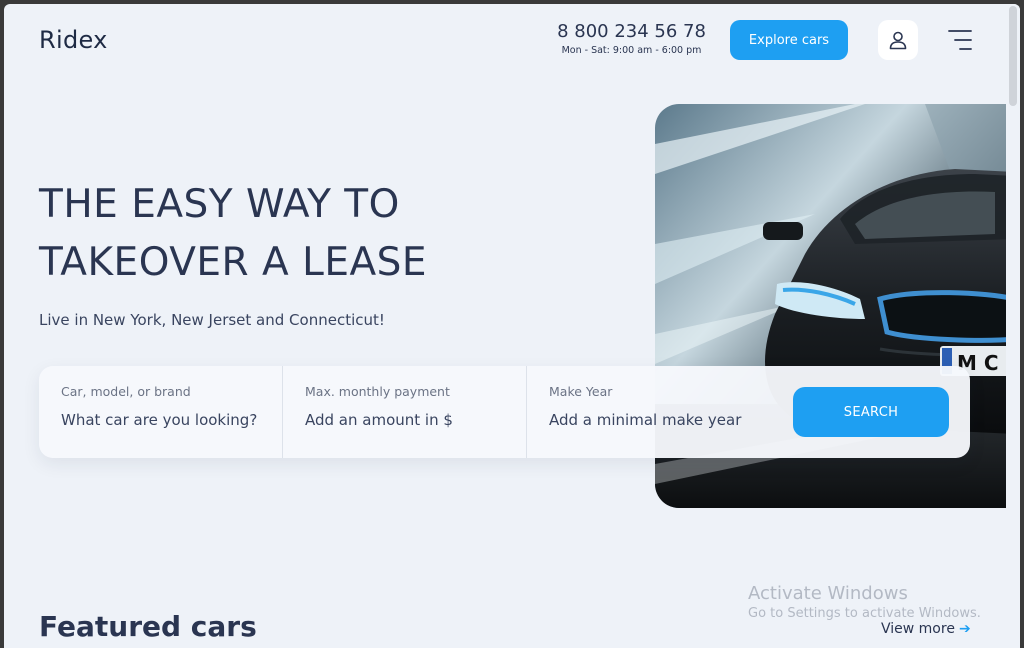  What do you see at coordinates (148, 626) in the screenshot?
I see `featured-cars-title: Featured cars` at bounding box center [148, 626].